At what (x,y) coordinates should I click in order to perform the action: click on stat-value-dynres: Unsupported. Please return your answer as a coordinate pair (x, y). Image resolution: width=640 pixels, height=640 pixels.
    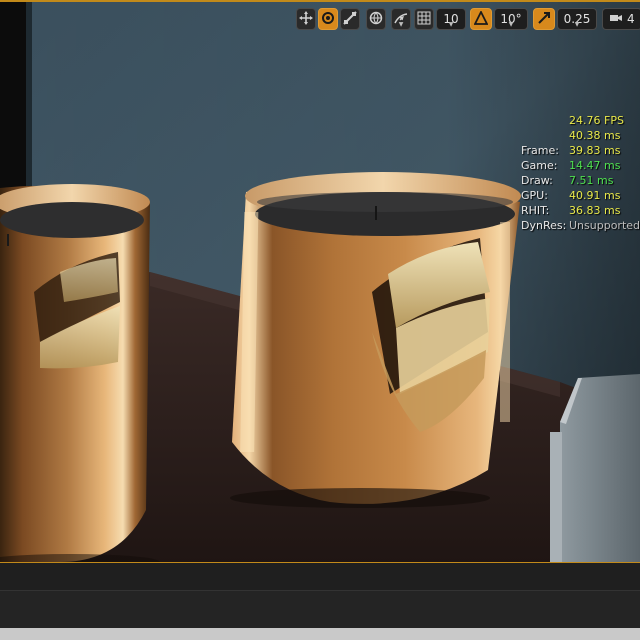
    Looking at the image, I should click on (604, 225).